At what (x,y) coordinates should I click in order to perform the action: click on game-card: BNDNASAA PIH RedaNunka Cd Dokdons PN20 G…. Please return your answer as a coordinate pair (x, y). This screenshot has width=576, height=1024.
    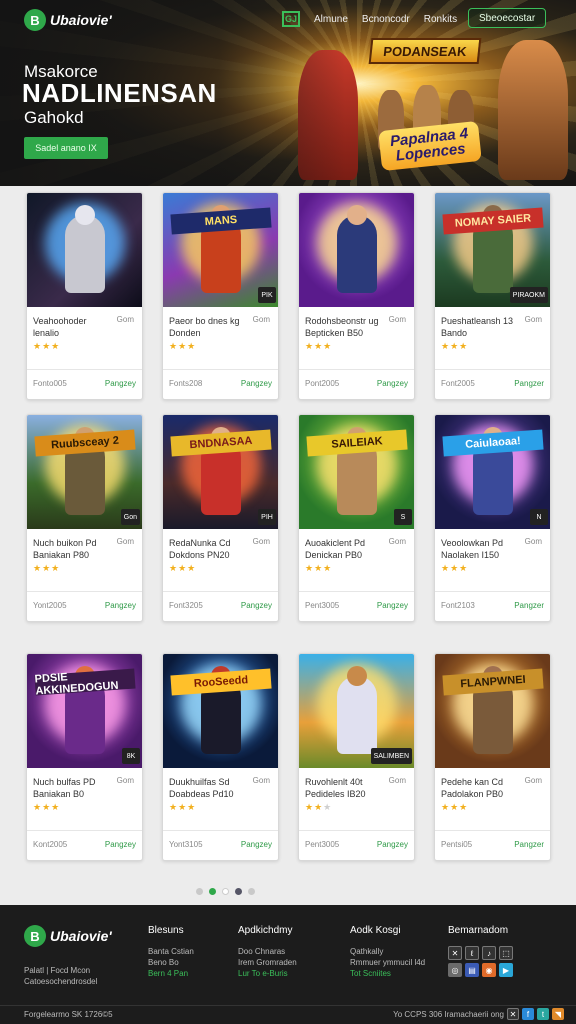
    Looking at the image, I should click on (220, 518).